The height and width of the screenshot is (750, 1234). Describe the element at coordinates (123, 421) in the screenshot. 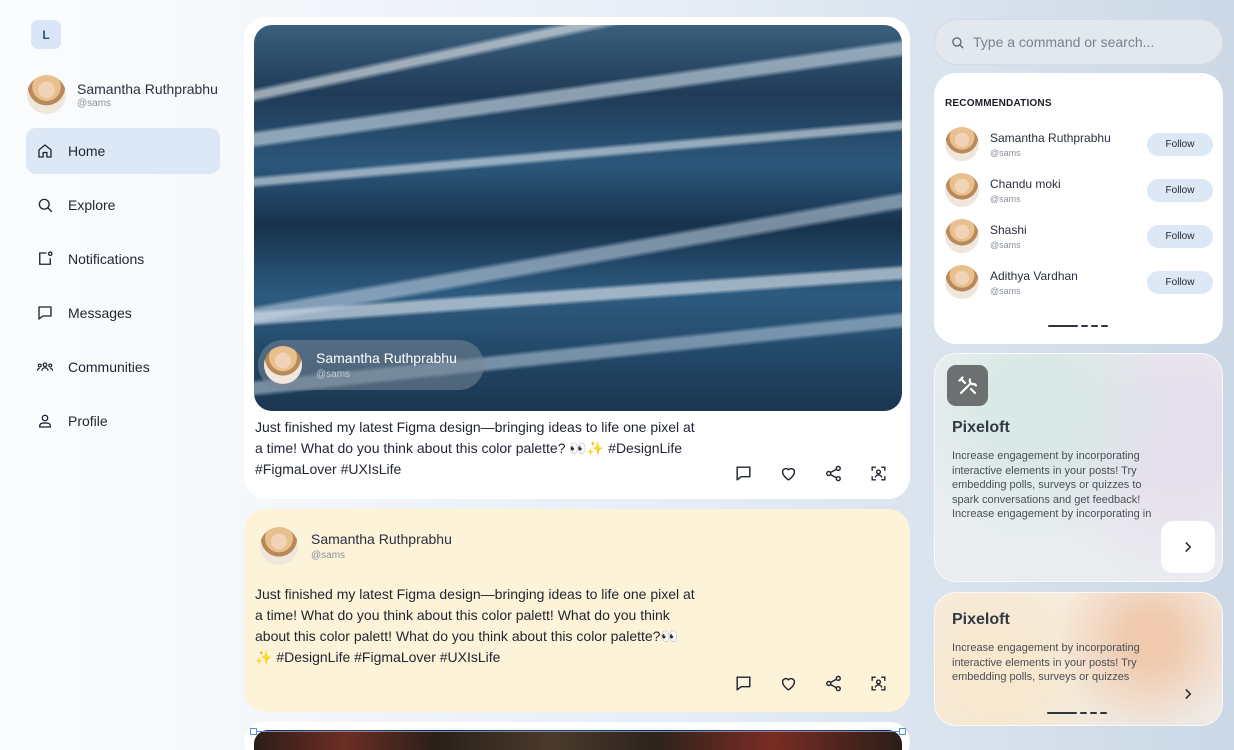

I see `sidebar-item-profile: Profile` at that location.